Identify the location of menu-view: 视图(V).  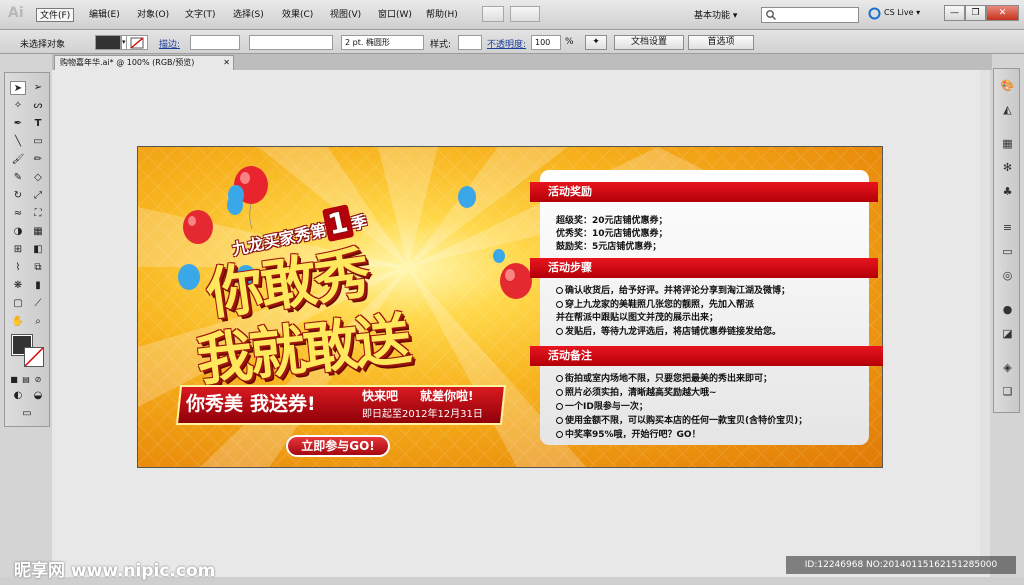
(345, 15).